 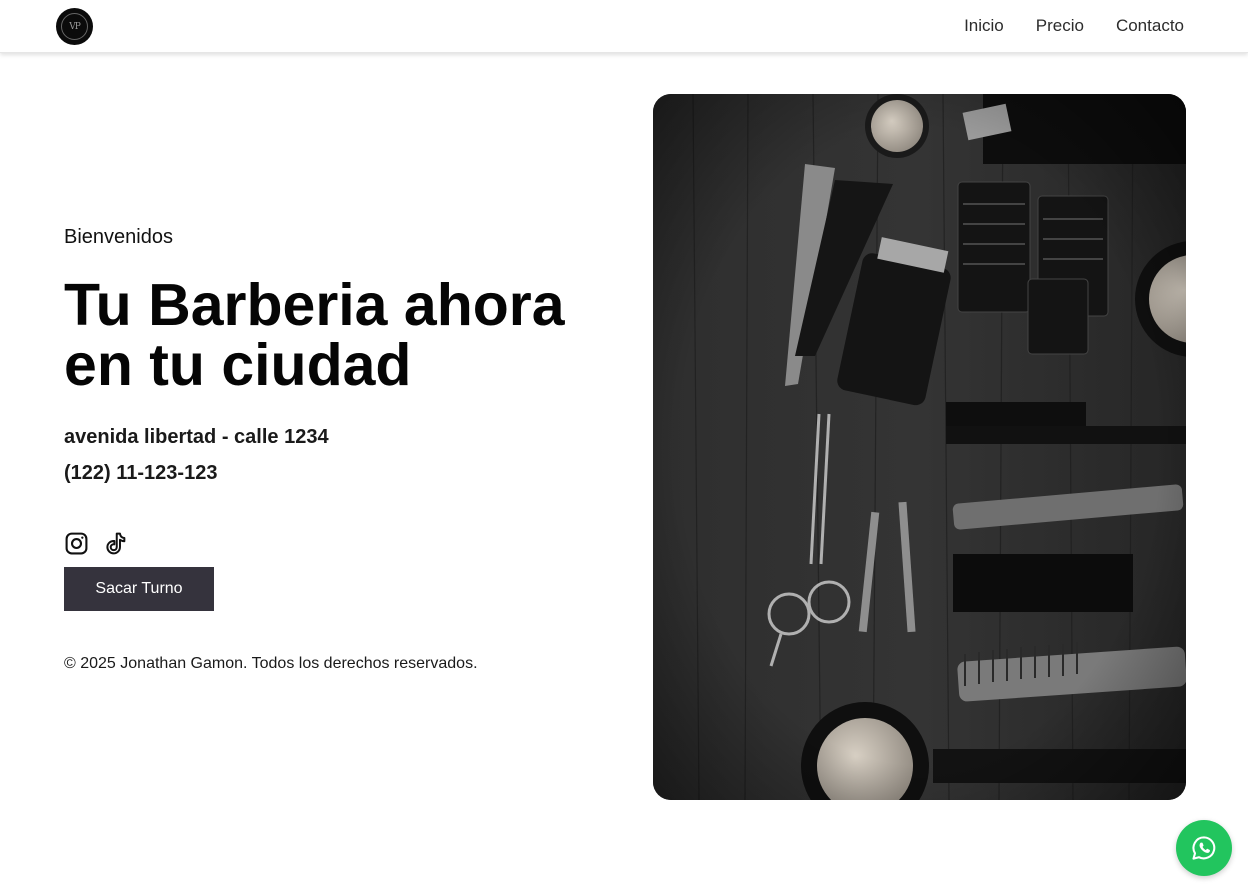 What do you see at coordinates (139, 589) in the screenshot?
I see `book-appointment-button: Sacar Turno` at bounding box center [139, 589].